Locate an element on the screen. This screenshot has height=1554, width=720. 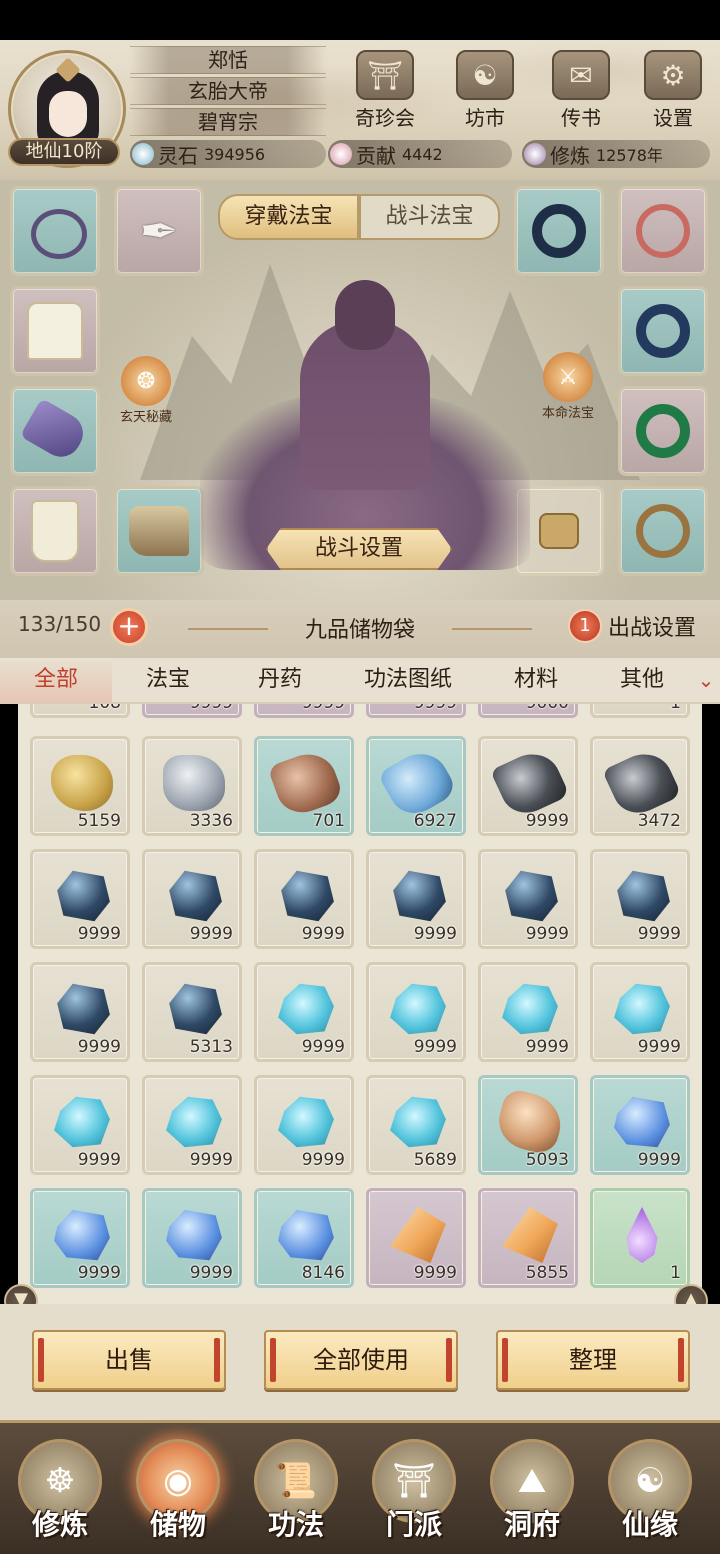
tab-category-3: 功法图纸 is located at coordinates (408, 680).